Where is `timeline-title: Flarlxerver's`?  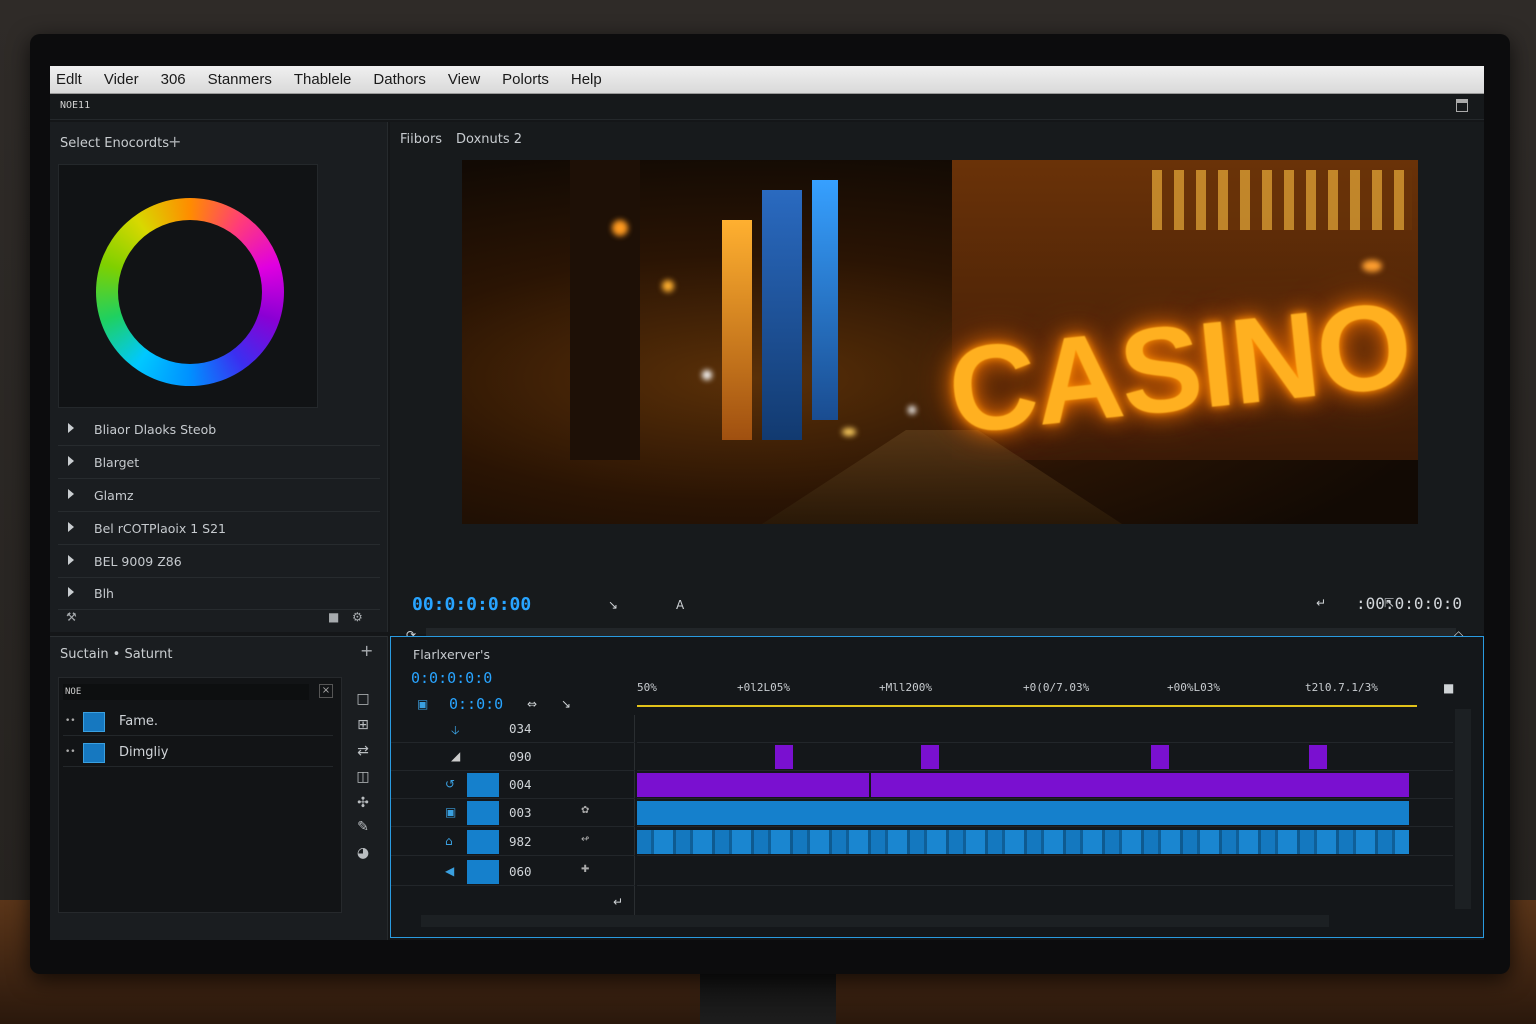 timeline-title: Flarlxerver's is located at coordinates (451, 654).